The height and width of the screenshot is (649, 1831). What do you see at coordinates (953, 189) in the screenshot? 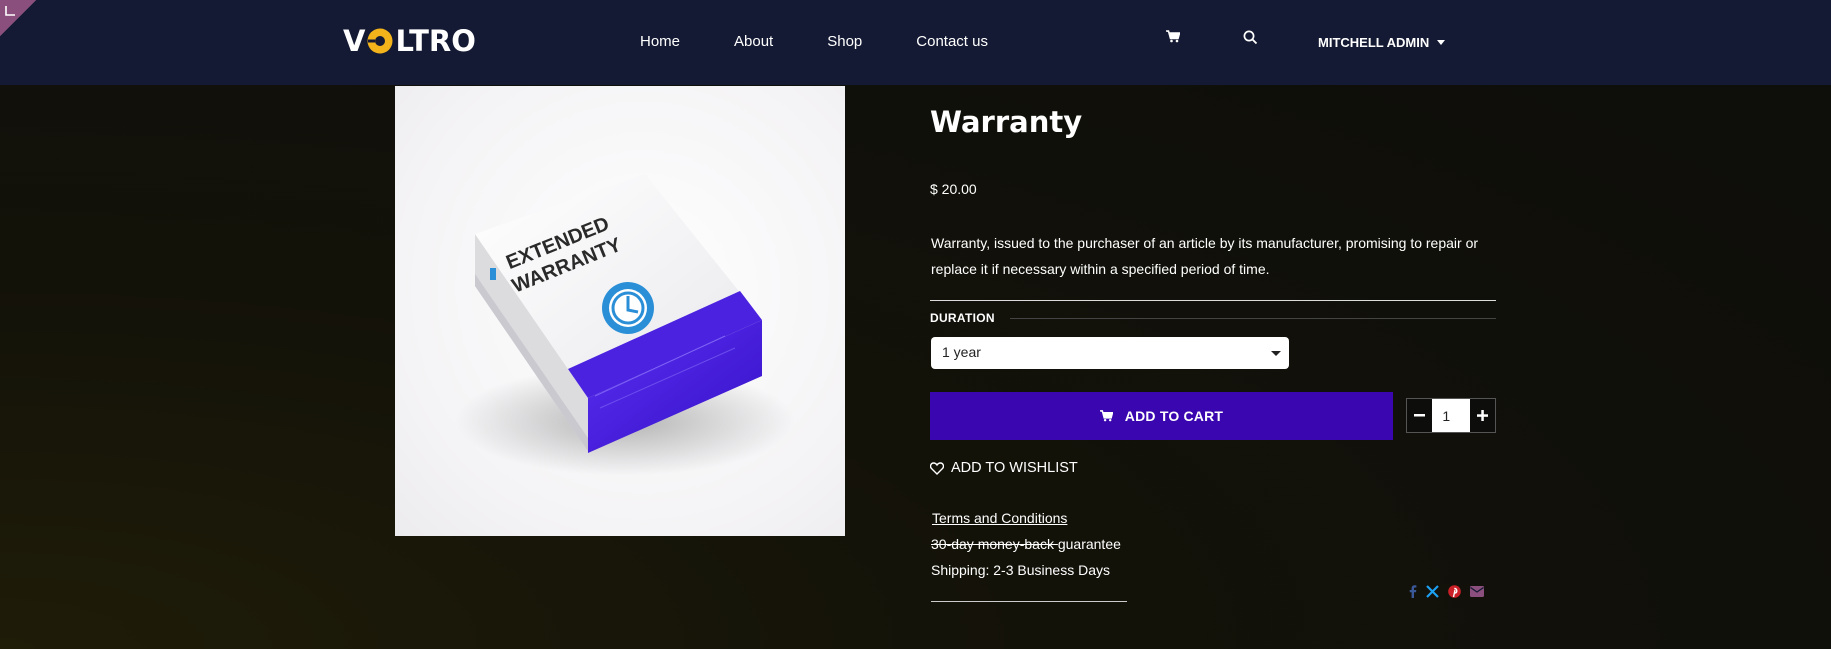
I see `product-price: $ 20.00` at bounding box center [953, 189].